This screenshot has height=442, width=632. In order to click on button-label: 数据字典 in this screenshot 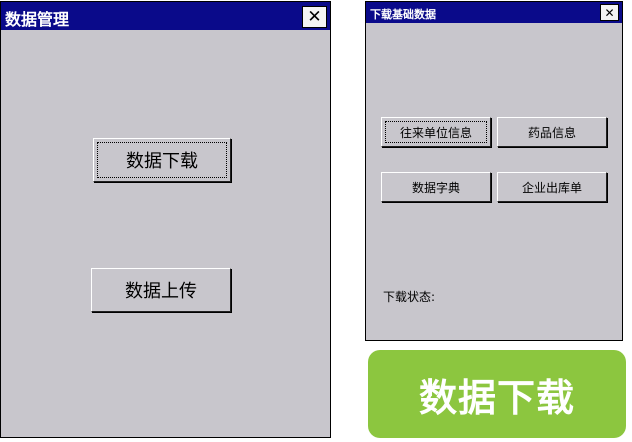, I will do `click(435, 187)`.